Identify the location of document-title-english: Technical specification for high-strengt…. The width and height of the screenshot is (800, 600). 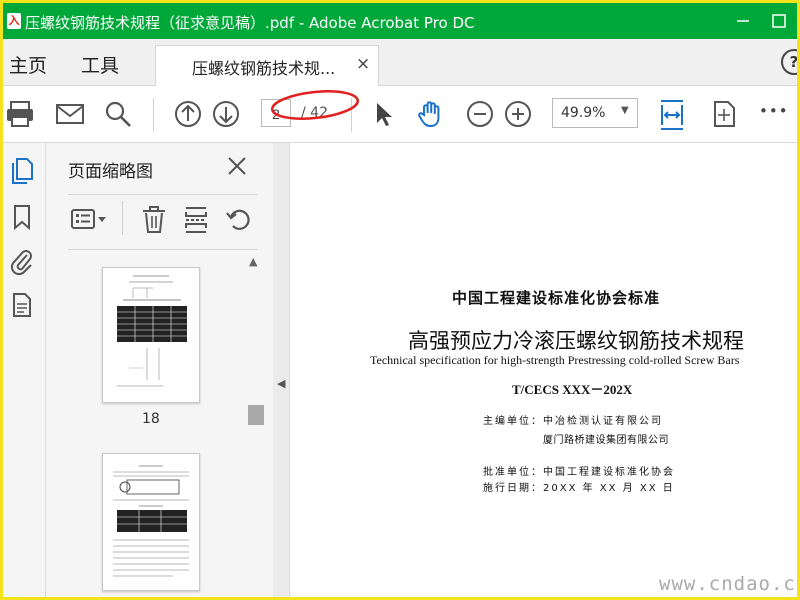
(555, 360).